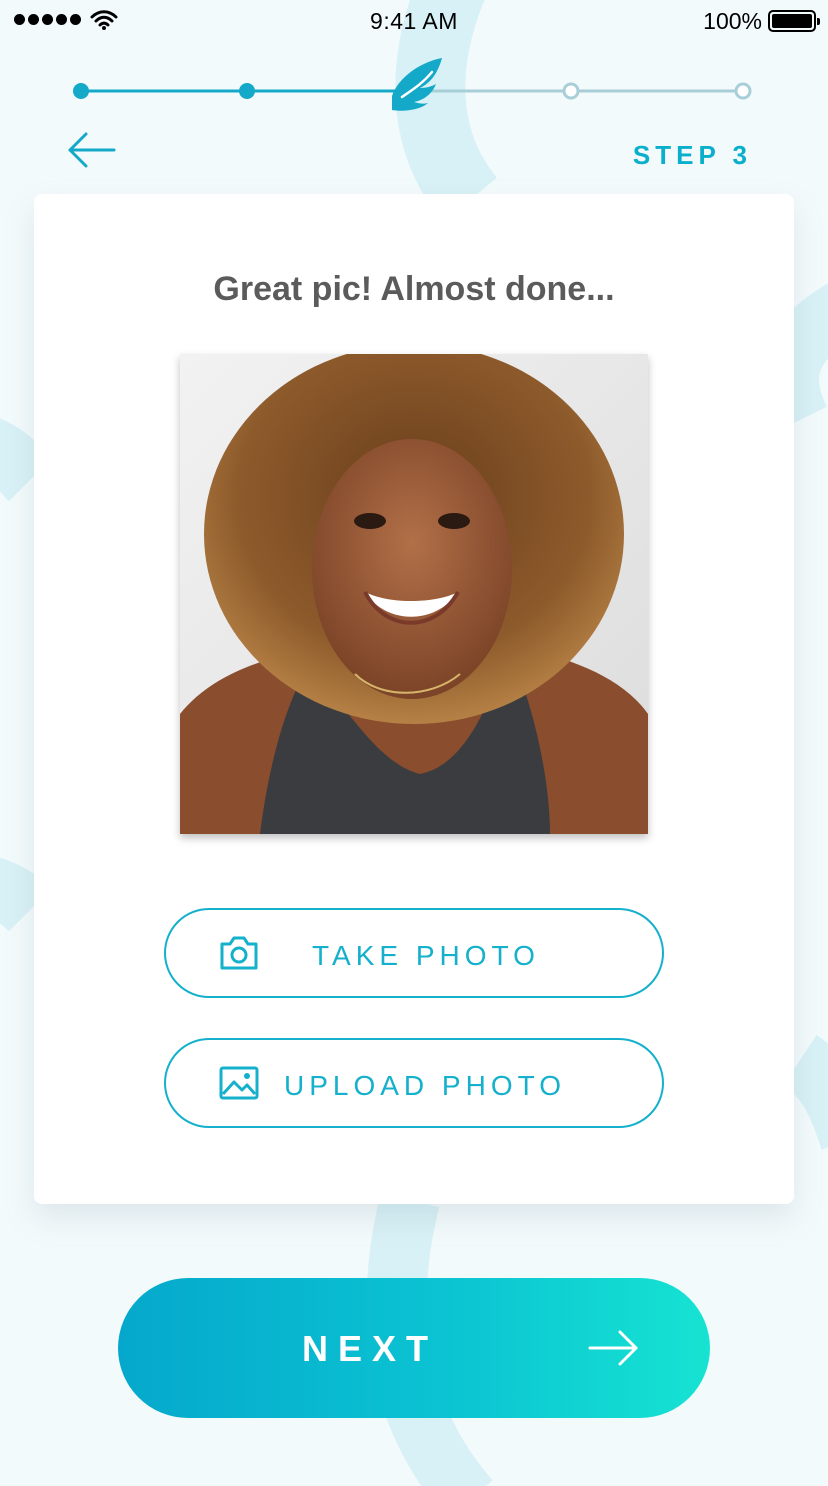 This screenshot has width=828, height=1486. What do you see at coordinates (426, 955) in the screenshot?
I see `take-photo-label: TAKE PHOTO` at bounding box center [426, 955].